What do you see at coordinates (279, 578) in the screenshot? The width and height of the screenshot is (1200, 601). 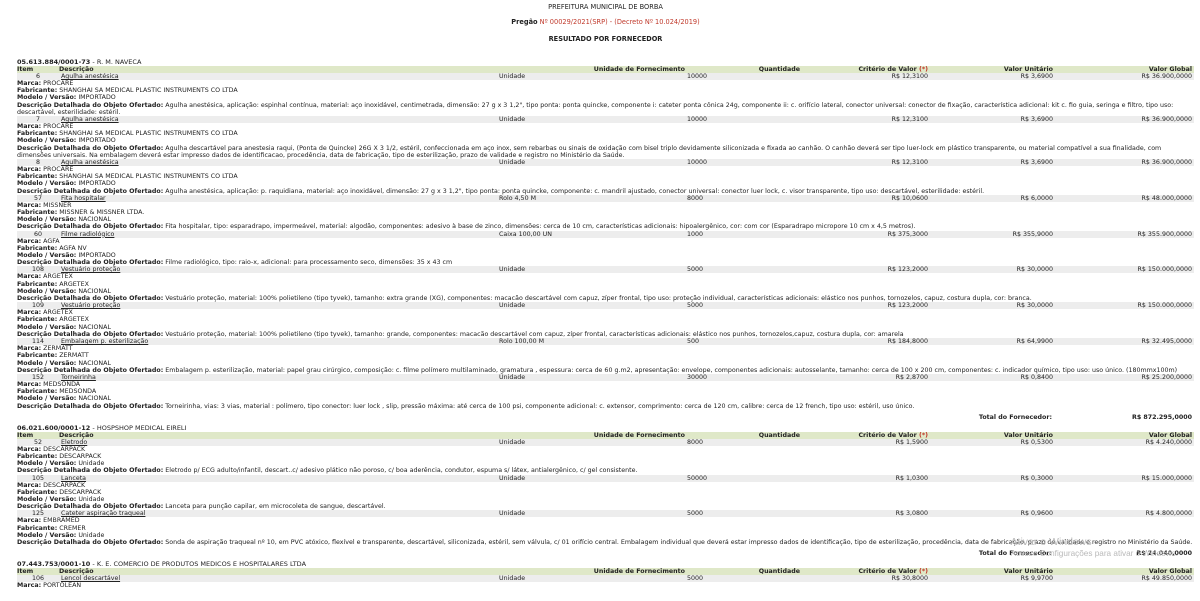 I see `item-description-link: Lencol descartável` at bounding box center [279, 578].